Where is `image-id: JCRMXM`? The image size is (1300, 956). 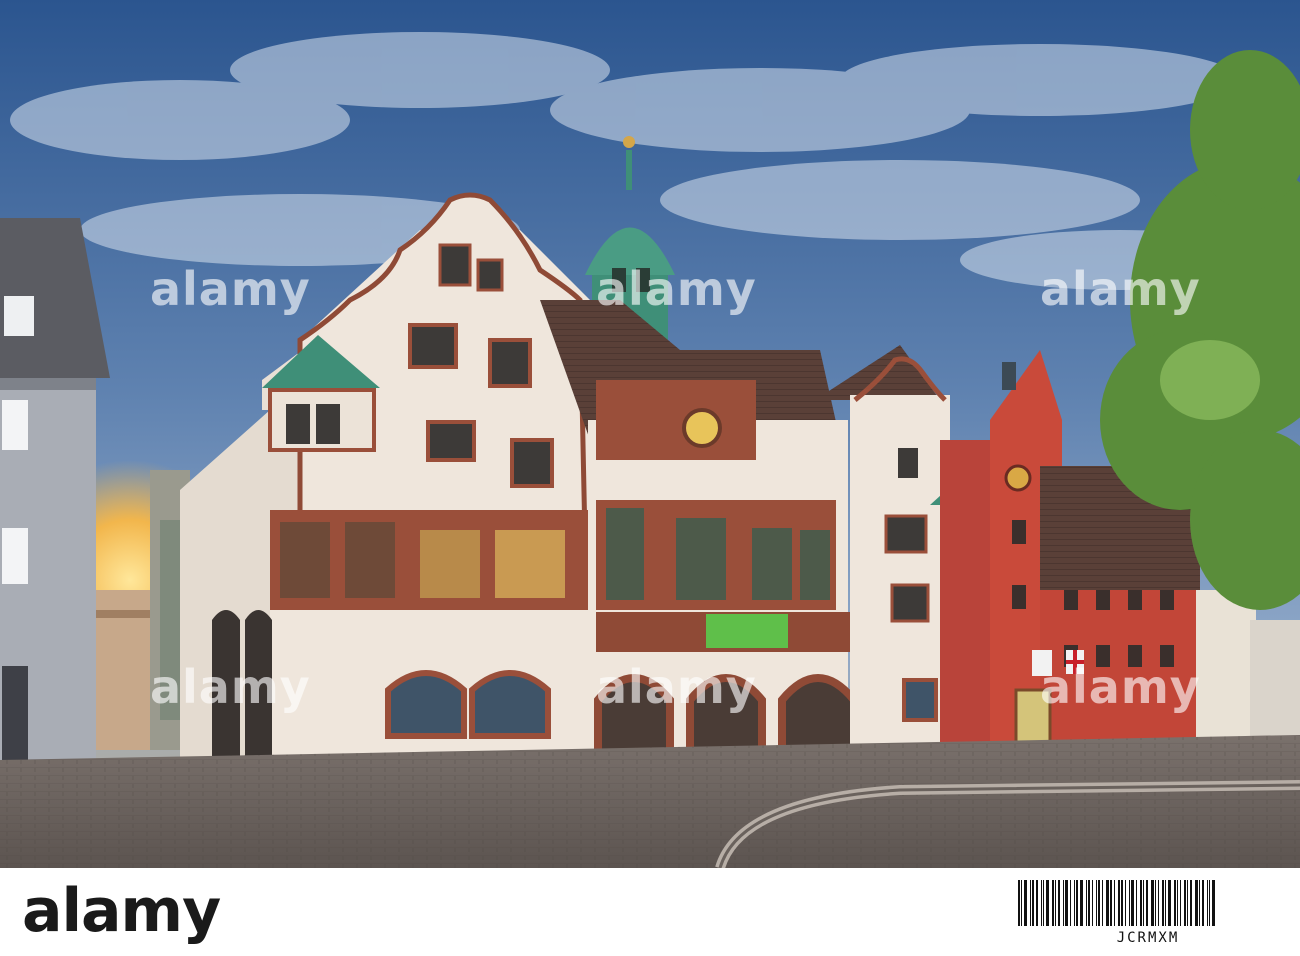 image-id: JCRMXM is located at coordinates (1148, 938).